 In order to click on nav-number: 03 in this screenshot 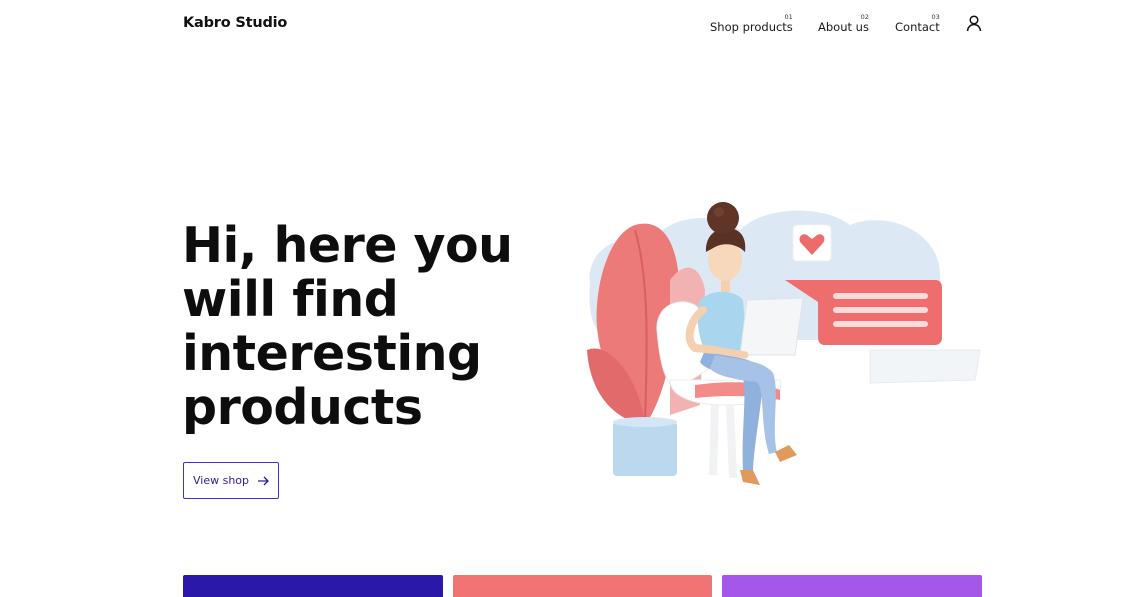, I will do `click(935, 17)`.